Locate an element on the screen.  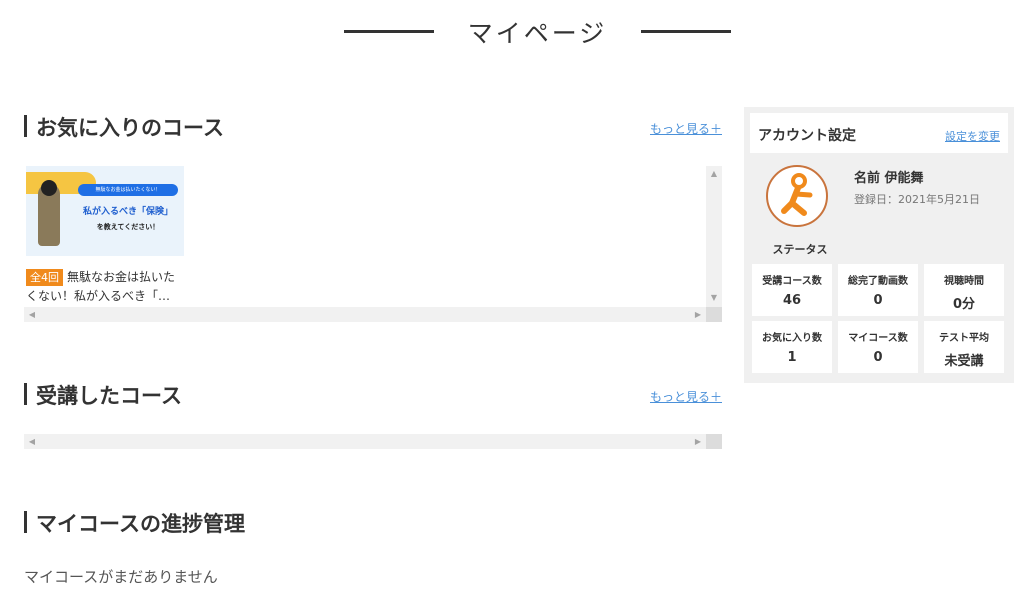
stat-watch-time: 視聴時間 0分 is located at coordinates (964, 290).